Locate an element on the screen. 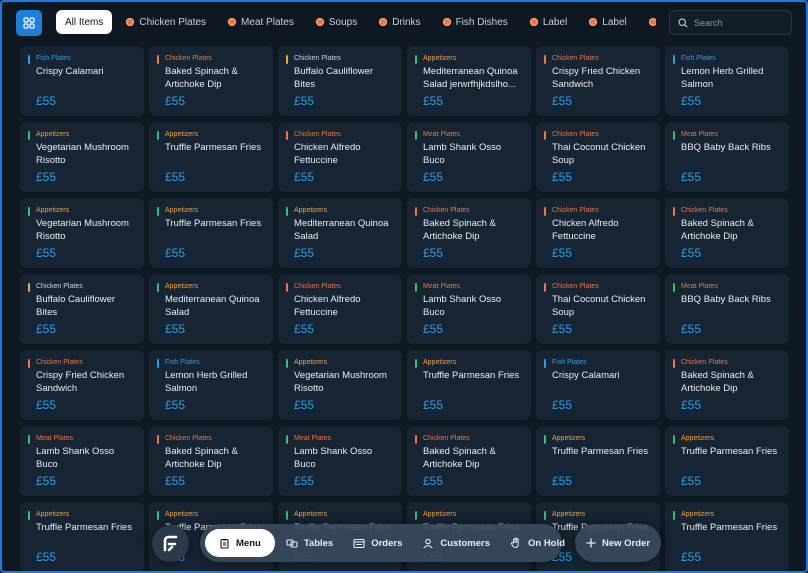 Image resolution: width=808 pixels, height=573 pixels. menu-item-name: Crispy Fried Chicken Sandwich is located at coordinates (596, 78).